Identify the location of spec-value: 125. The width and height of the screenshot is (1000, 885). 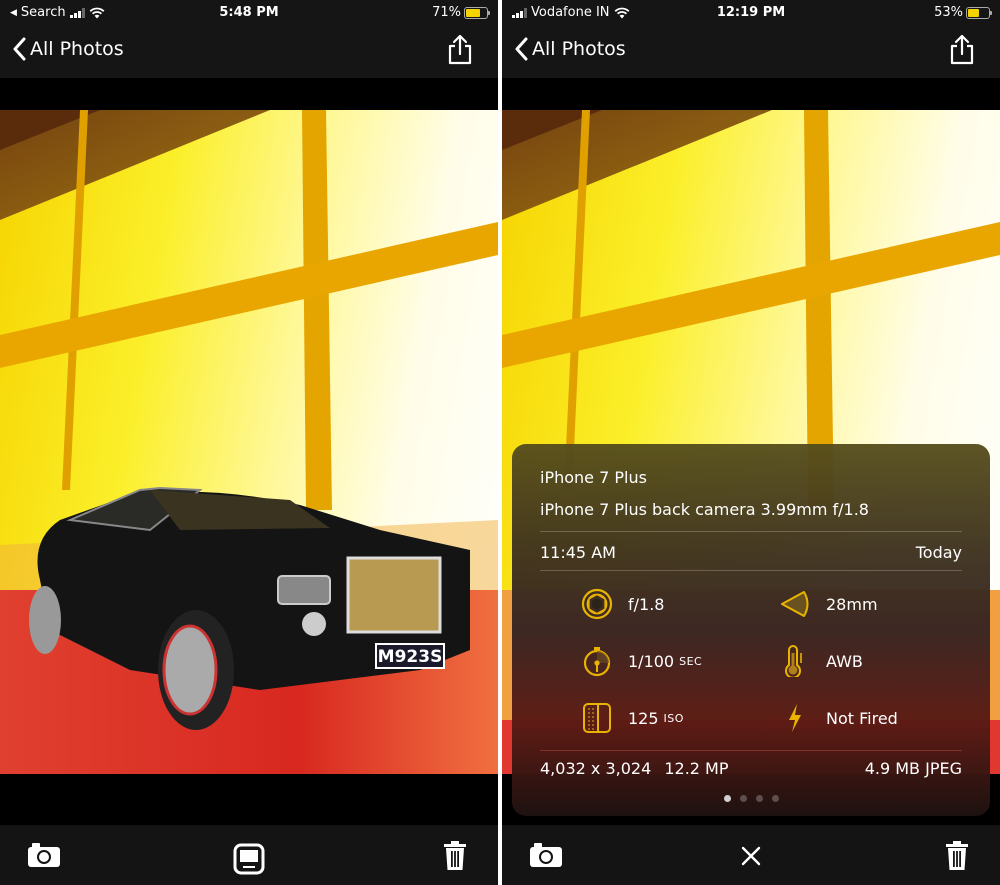
(643, 718).